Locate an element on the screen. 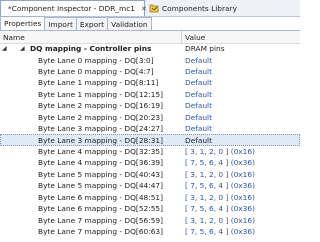 The height and width of the screenshot is (242, 320). row-name: Byte Lane 4 mapping - DQ[32:35] is located at coordinates (100, 151).